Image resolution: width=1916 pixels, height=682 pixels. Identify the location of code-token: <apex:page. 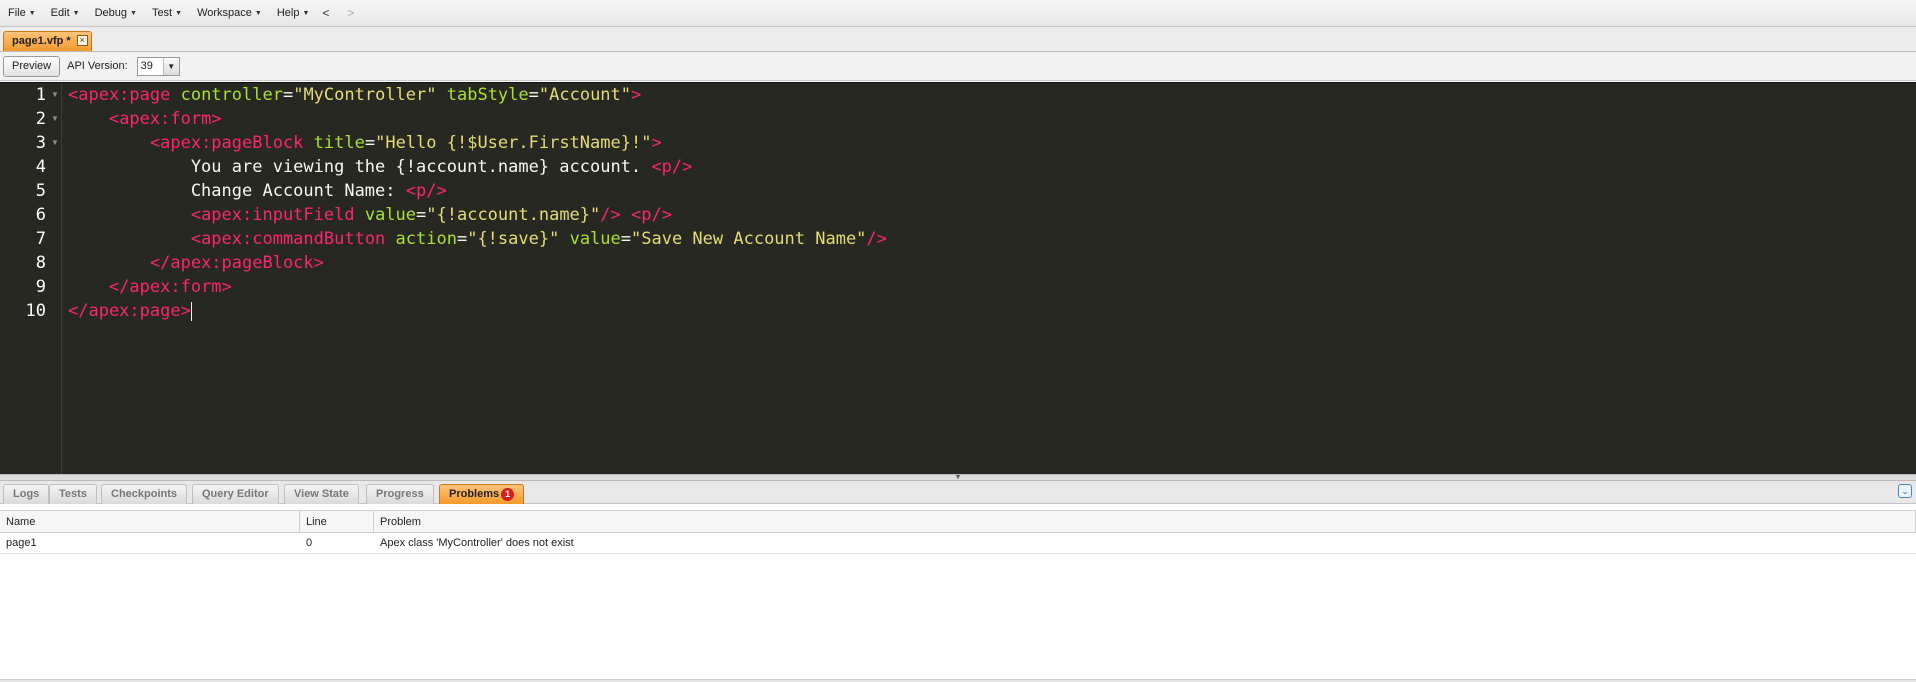
(124, 95).